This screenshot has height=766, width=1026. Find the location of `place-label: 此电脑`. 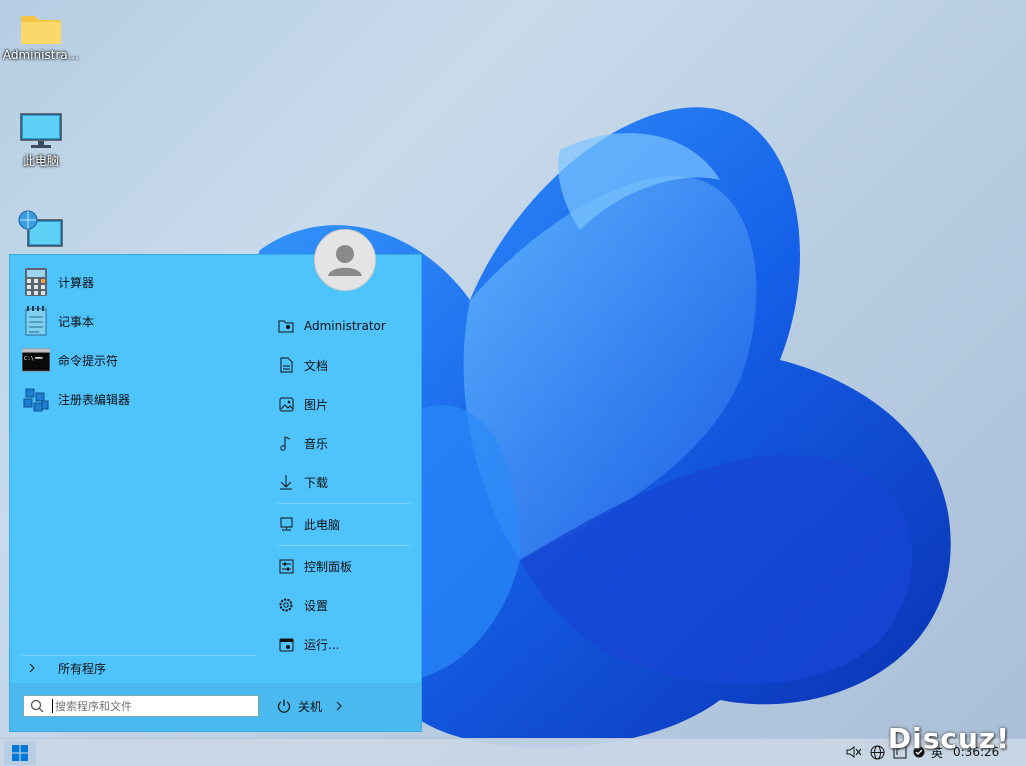

place-label: 此电脑 is located at coordinates (322, 524).